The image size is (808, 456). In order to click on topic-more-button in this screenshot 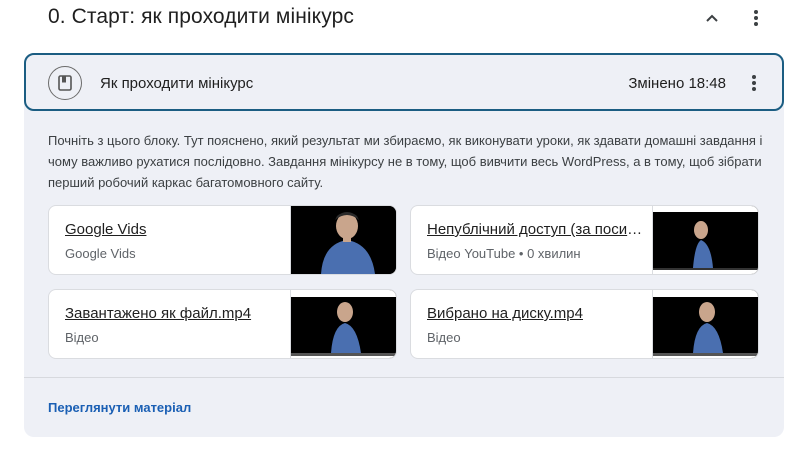, I will do `click(756, 18)`.